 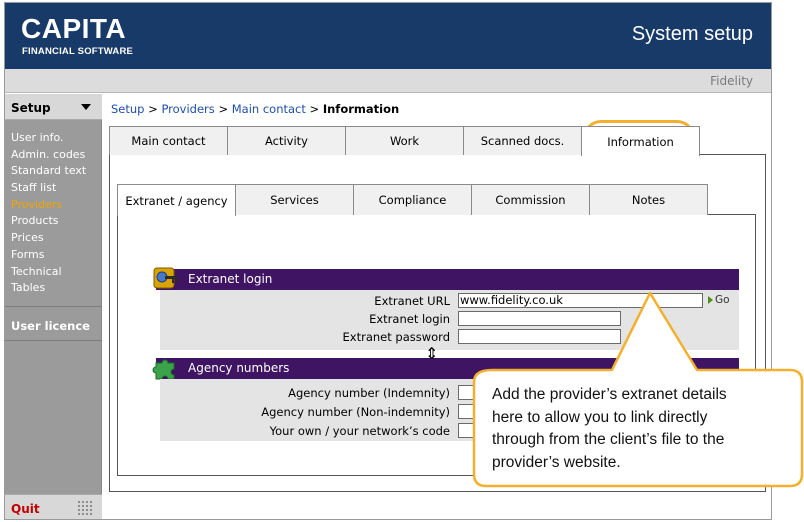 I want to click on extranet-password-field, so click(x=539, y=336).